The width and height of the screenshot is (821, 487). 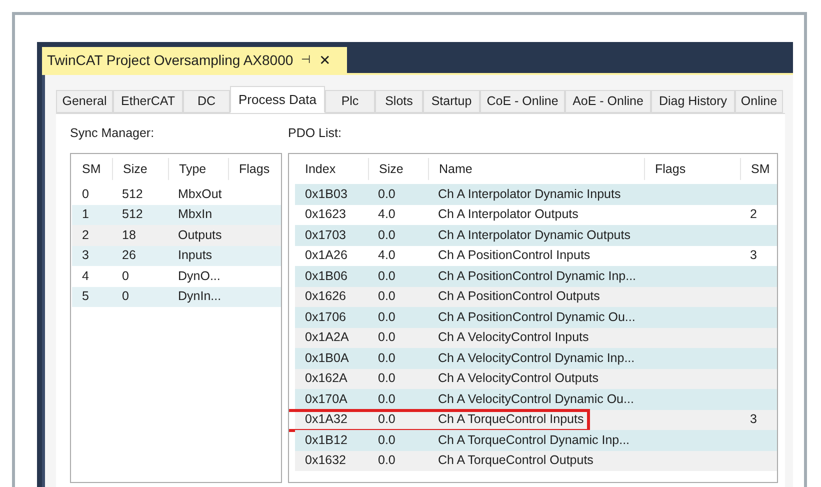 I want to click on table-cell: 0x1B12, so click(x=326, y=439).